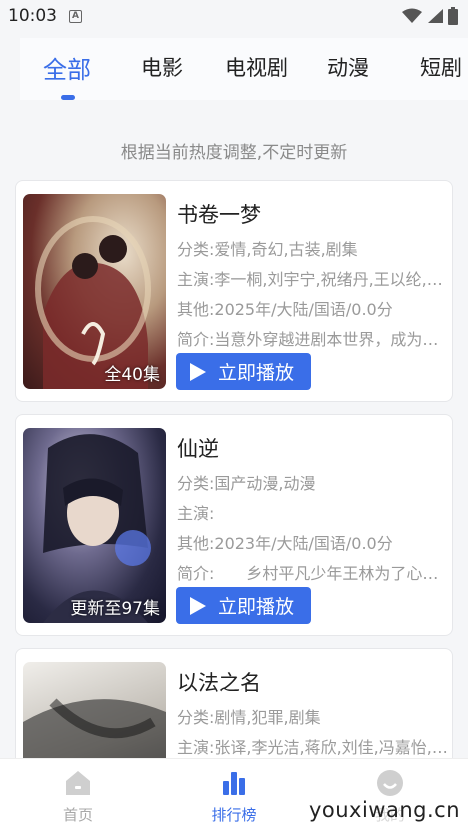 Image resolution: width=468 pixels, height=832 pixels. Describe the element at coordinates (32, 16) in the screenshot. I see `status-time: 10:03` at that location.